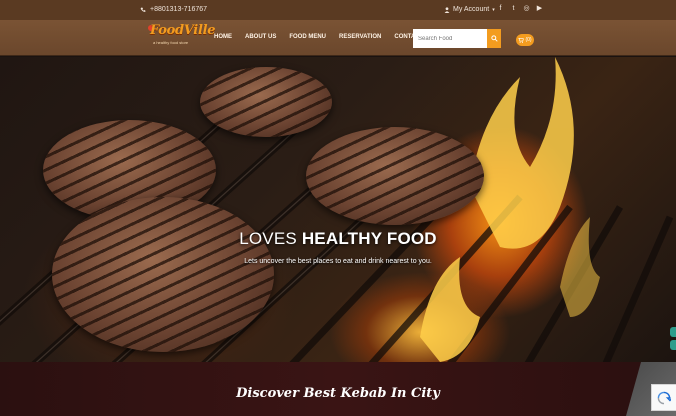 The height and width of the screenshot is (416, 676). I want to click on instagram-icon: ◎, so click(526, 9).